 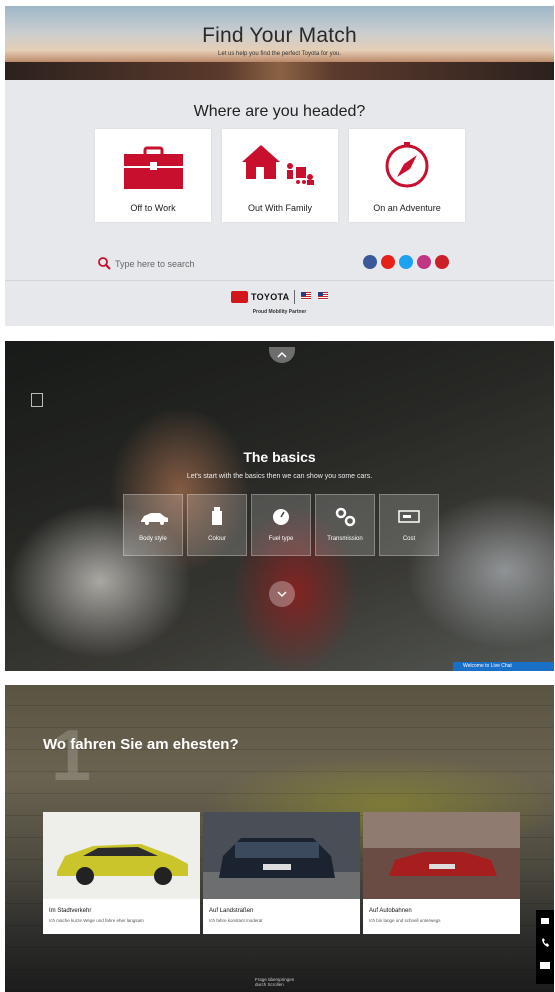 I want to click on card-description: Ich bin lange und schnell unterwegs, so click(x=405, y=920).